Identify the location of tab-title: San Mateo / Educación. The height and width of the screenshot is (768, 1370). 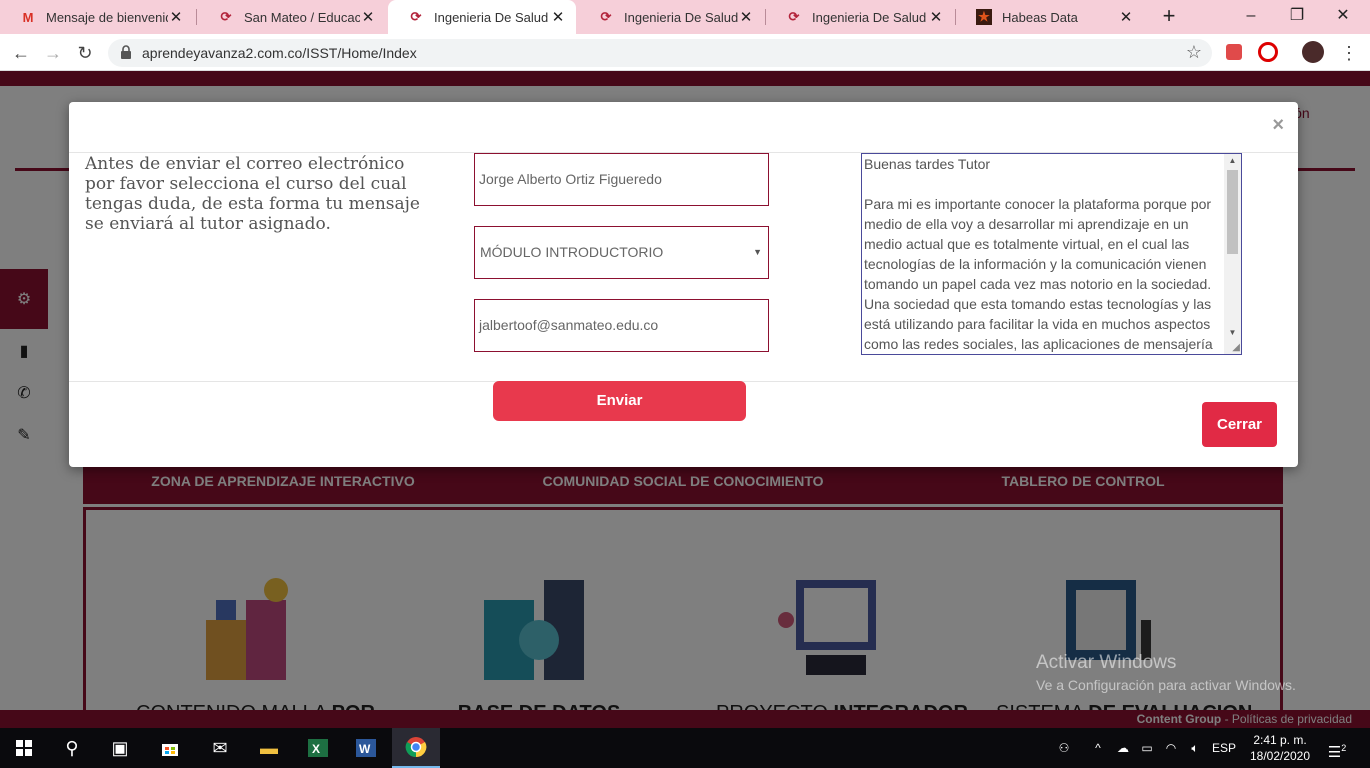
(302, 17).